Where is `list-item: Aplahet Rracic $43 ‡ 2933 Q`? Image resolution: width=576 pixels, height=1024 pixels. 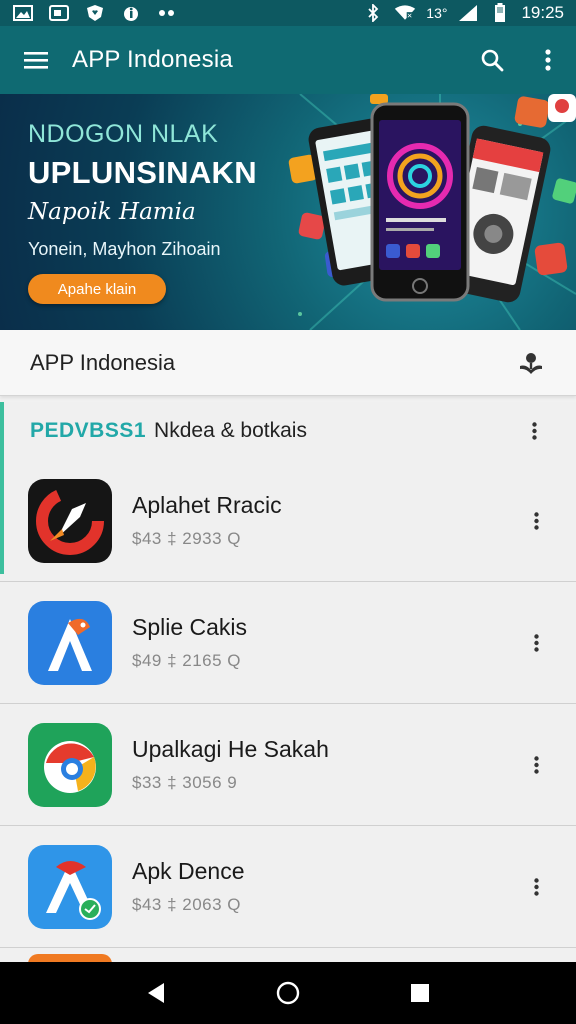
list-item: Aplahet Rracic $43 ‡ 2933 Q is located at coordinates (288, 521).